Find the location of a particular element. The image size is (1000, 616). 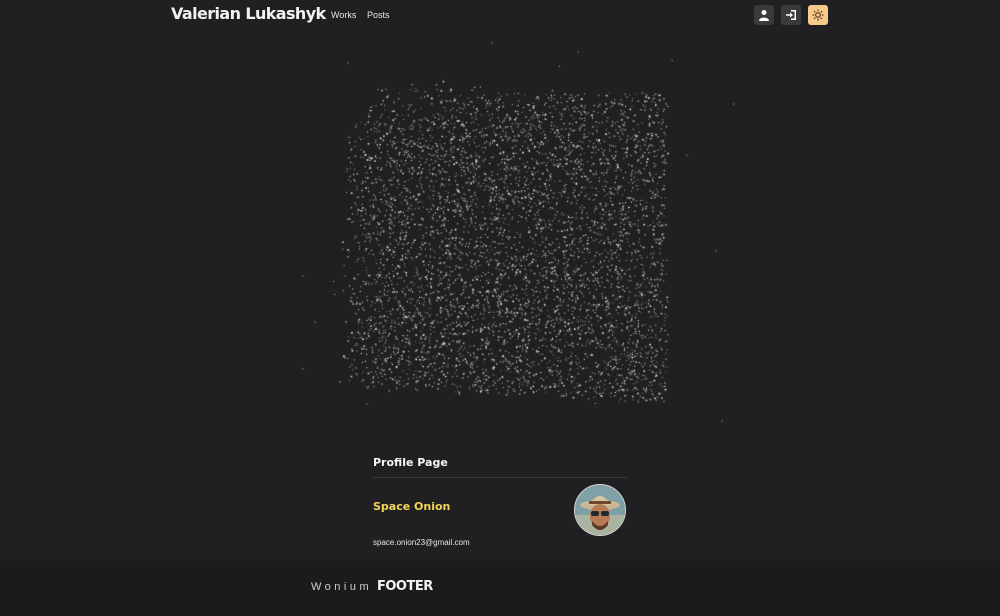

profile-username: Space Onion is located at coordinates (412, 506).